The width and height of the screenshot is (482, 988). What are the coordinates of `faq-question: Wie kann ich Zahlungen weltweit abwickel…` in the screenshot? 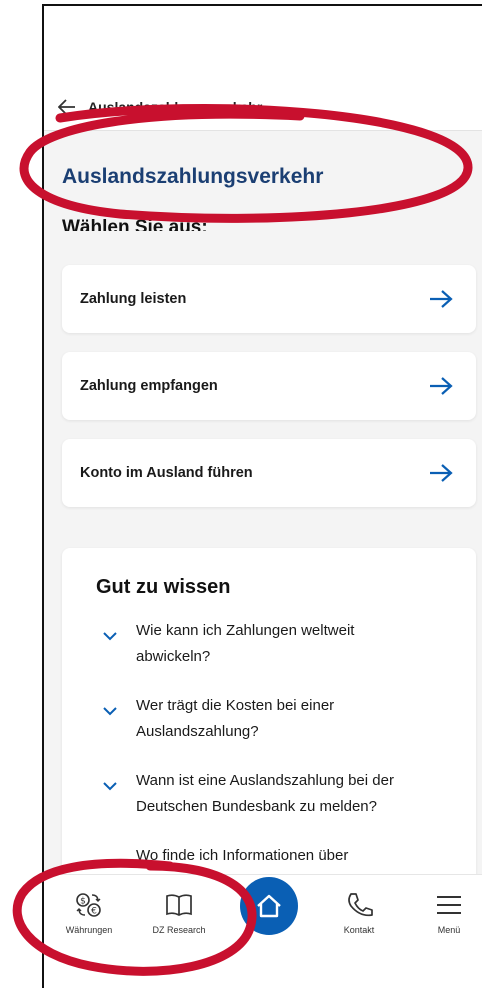 It's located at (245, 643).